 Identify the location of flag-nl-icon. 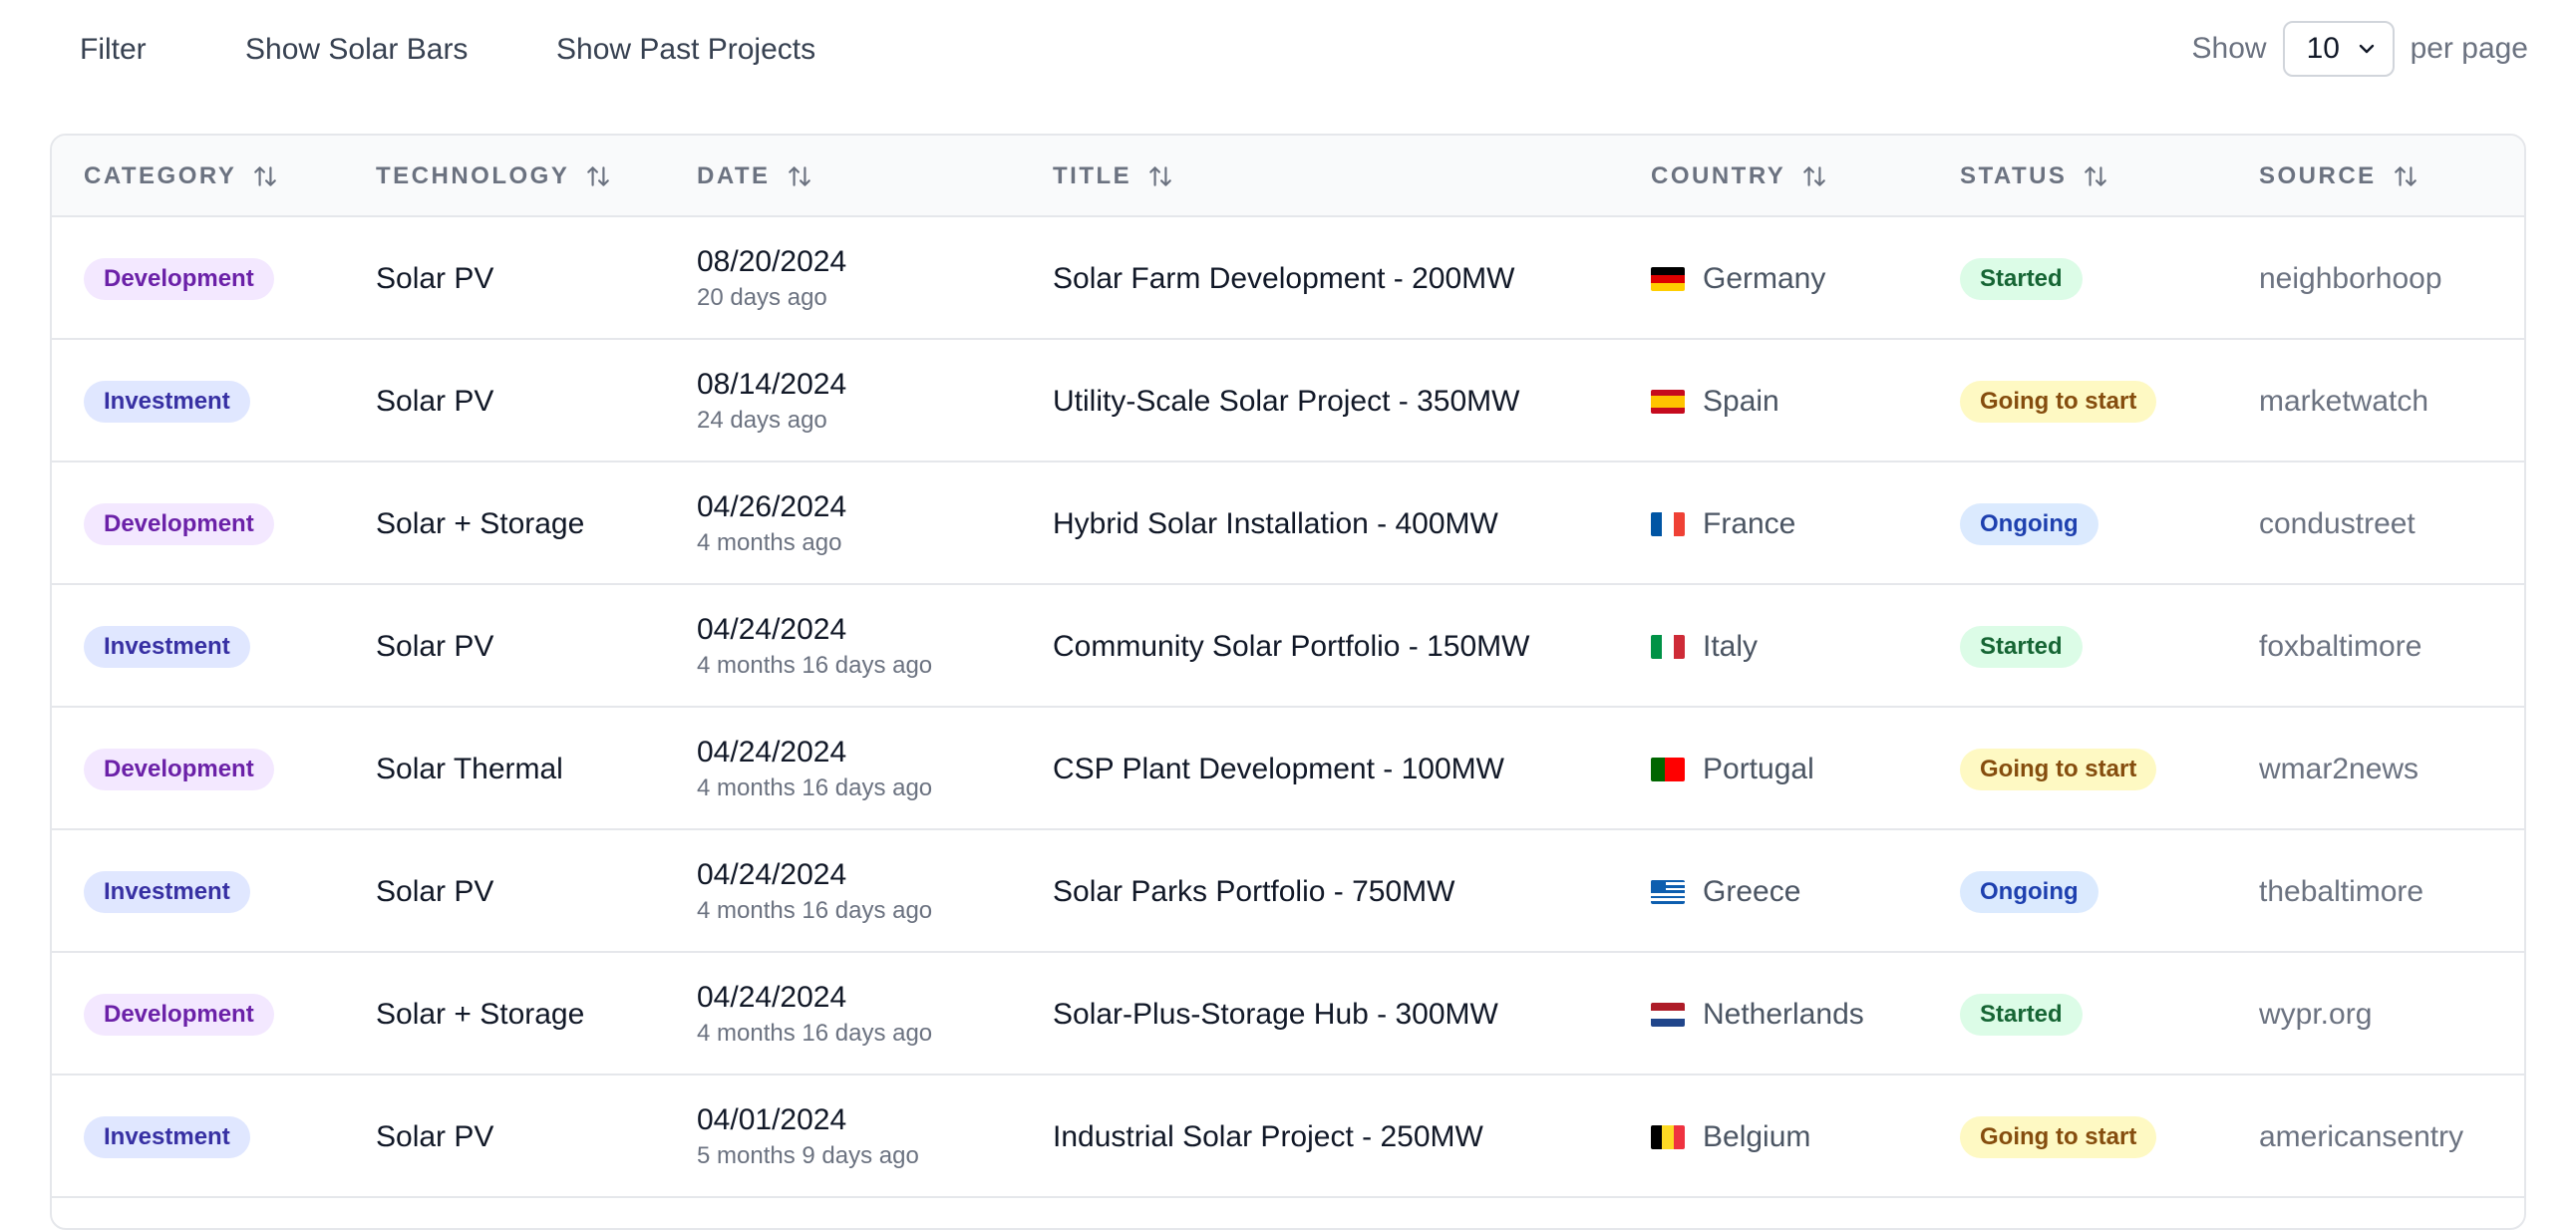
(1668, 1014).